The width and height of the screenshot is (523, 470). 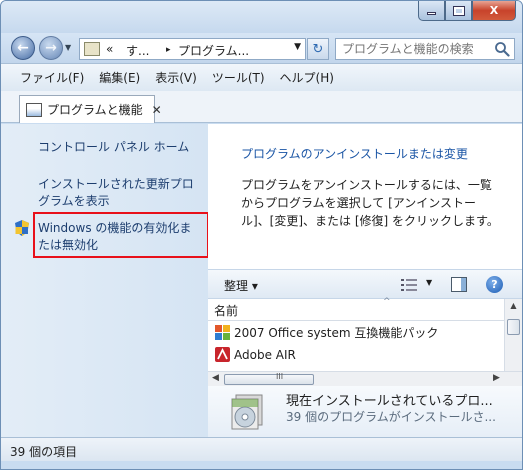 I want to click on list-header: 名前 ^, so click(x=356, y=309).